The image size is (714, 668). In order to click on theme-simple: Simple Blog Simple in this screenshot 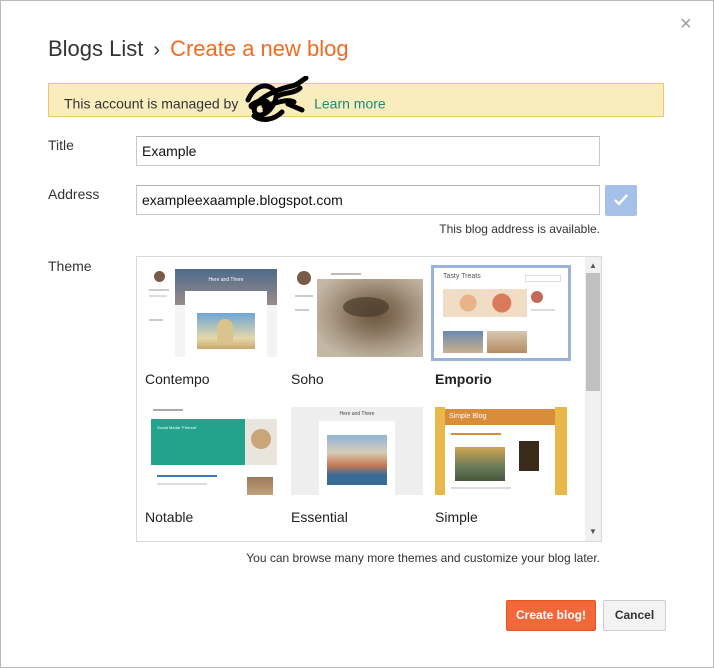, I will do `click(501, 466)`.